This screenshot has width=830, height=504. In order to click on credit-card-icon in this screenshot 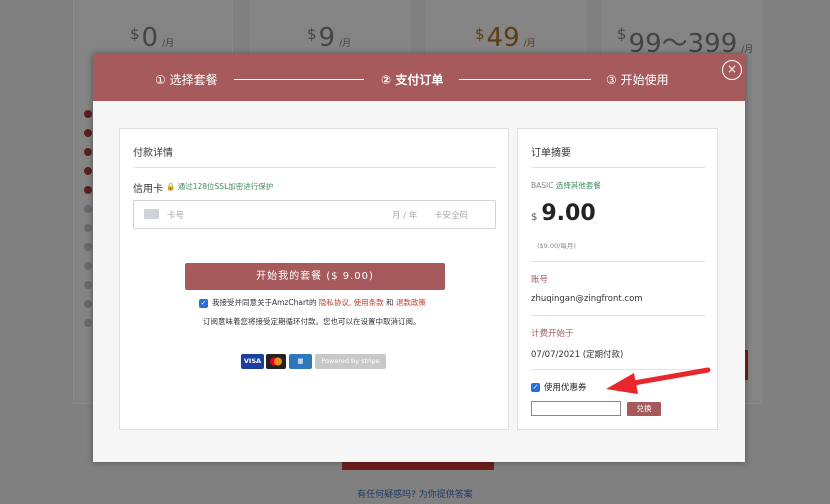, I will do `click(151, 214)`.